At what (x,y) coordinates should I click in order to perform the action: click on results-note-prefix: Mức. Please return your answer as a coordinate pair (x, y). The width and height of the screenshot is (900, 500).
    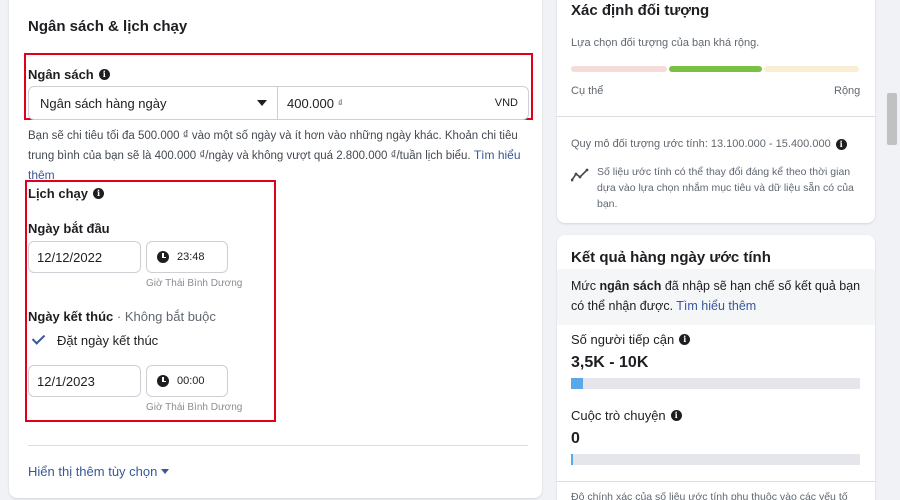
    Looking at the image, I should click on (585, 286).